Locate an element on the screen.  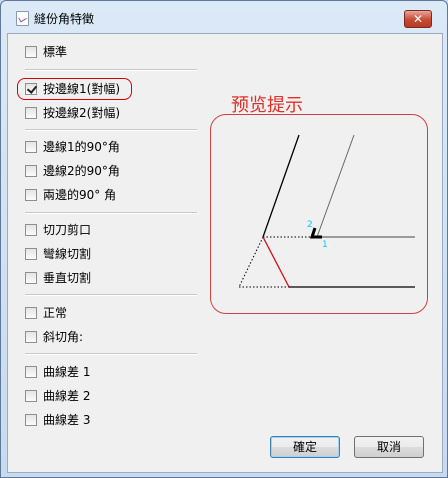
app-icon is located at coordinates (22, 18).